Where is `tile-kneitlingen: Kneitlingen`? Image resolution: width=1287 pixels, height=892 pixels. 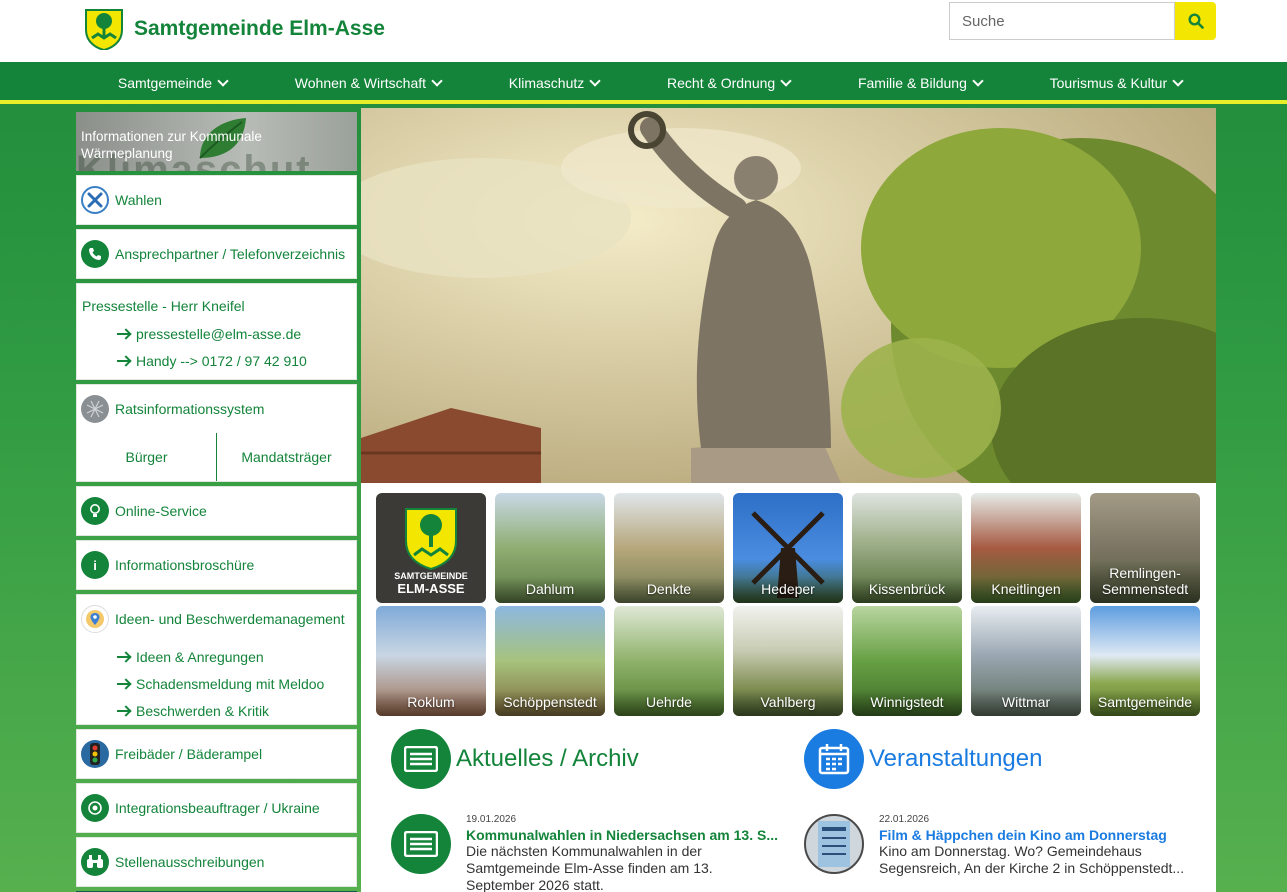
tile-kneitlingen: Kneitlingen is located at coordinates (1026, 548).